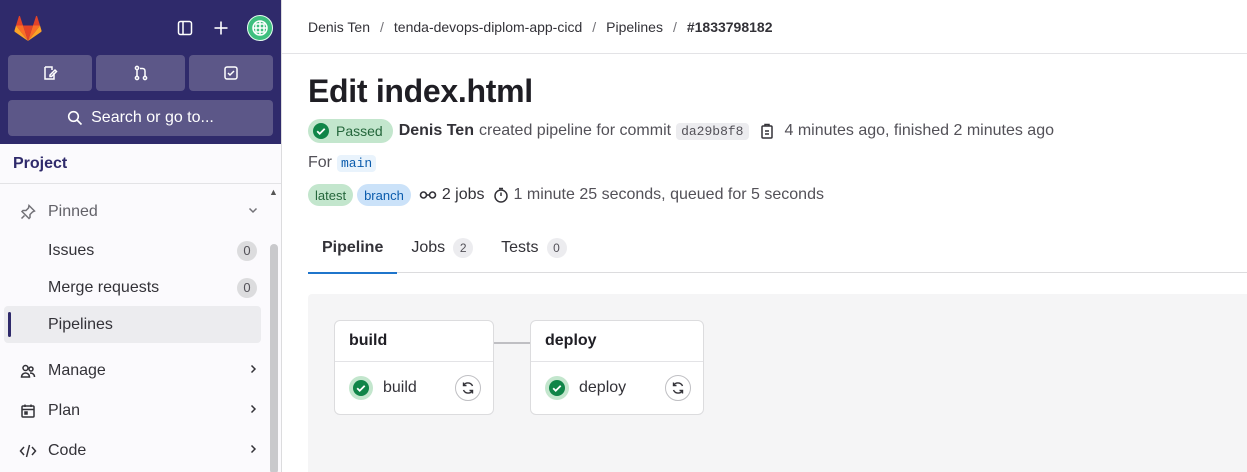 This screenshot has width=1247, height=472. I want to click on todo-shortcut-button, so click(230, 73).